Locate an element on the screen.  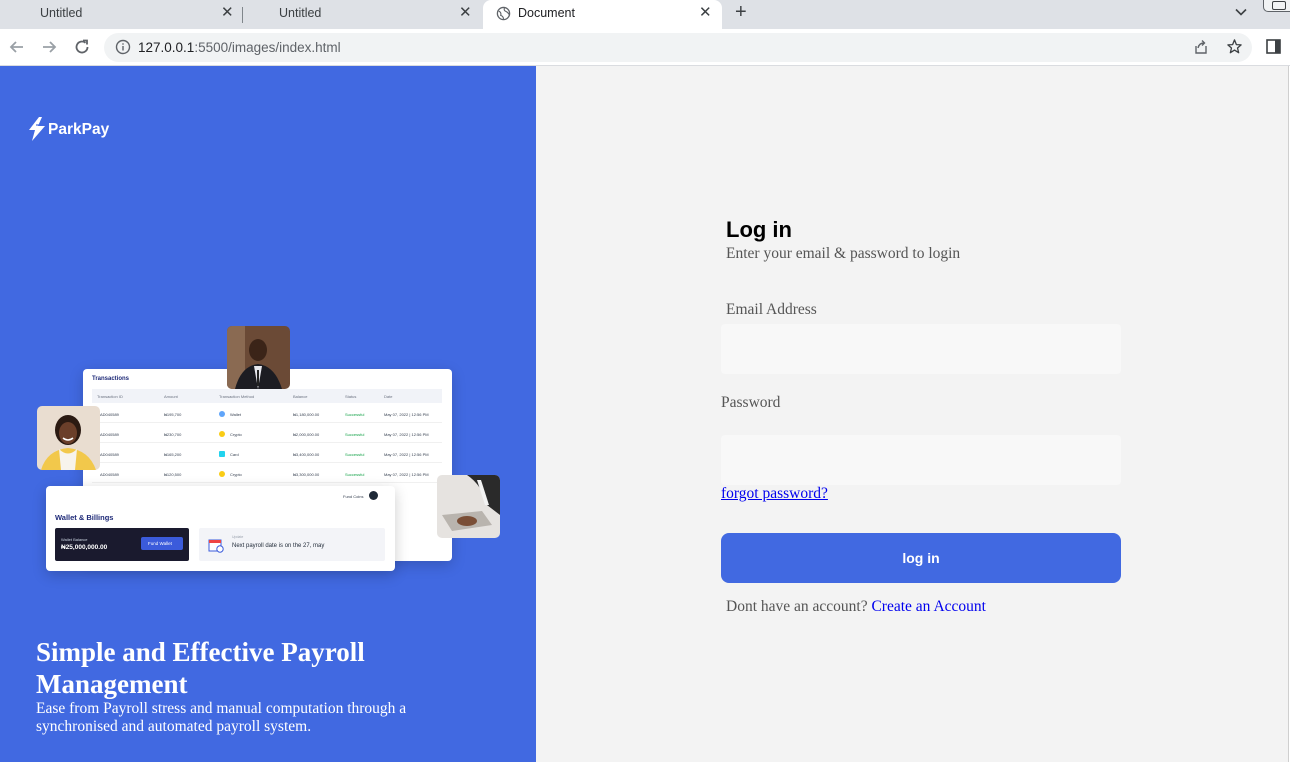
hero-title: Simple and Effective Payroll Management is located at coordinates (200, 668).